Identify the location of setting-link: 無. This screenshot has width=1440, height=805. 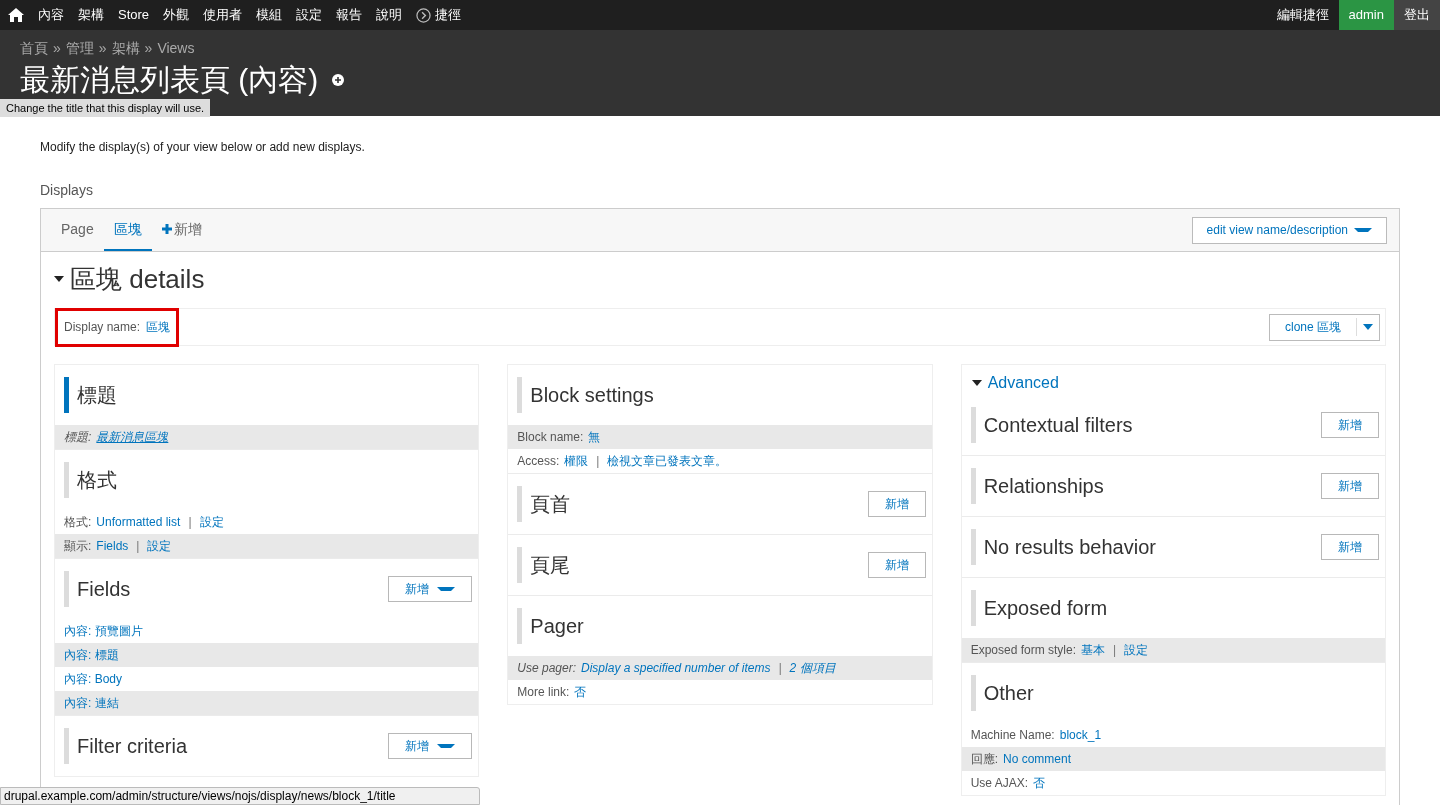
(594, 437).